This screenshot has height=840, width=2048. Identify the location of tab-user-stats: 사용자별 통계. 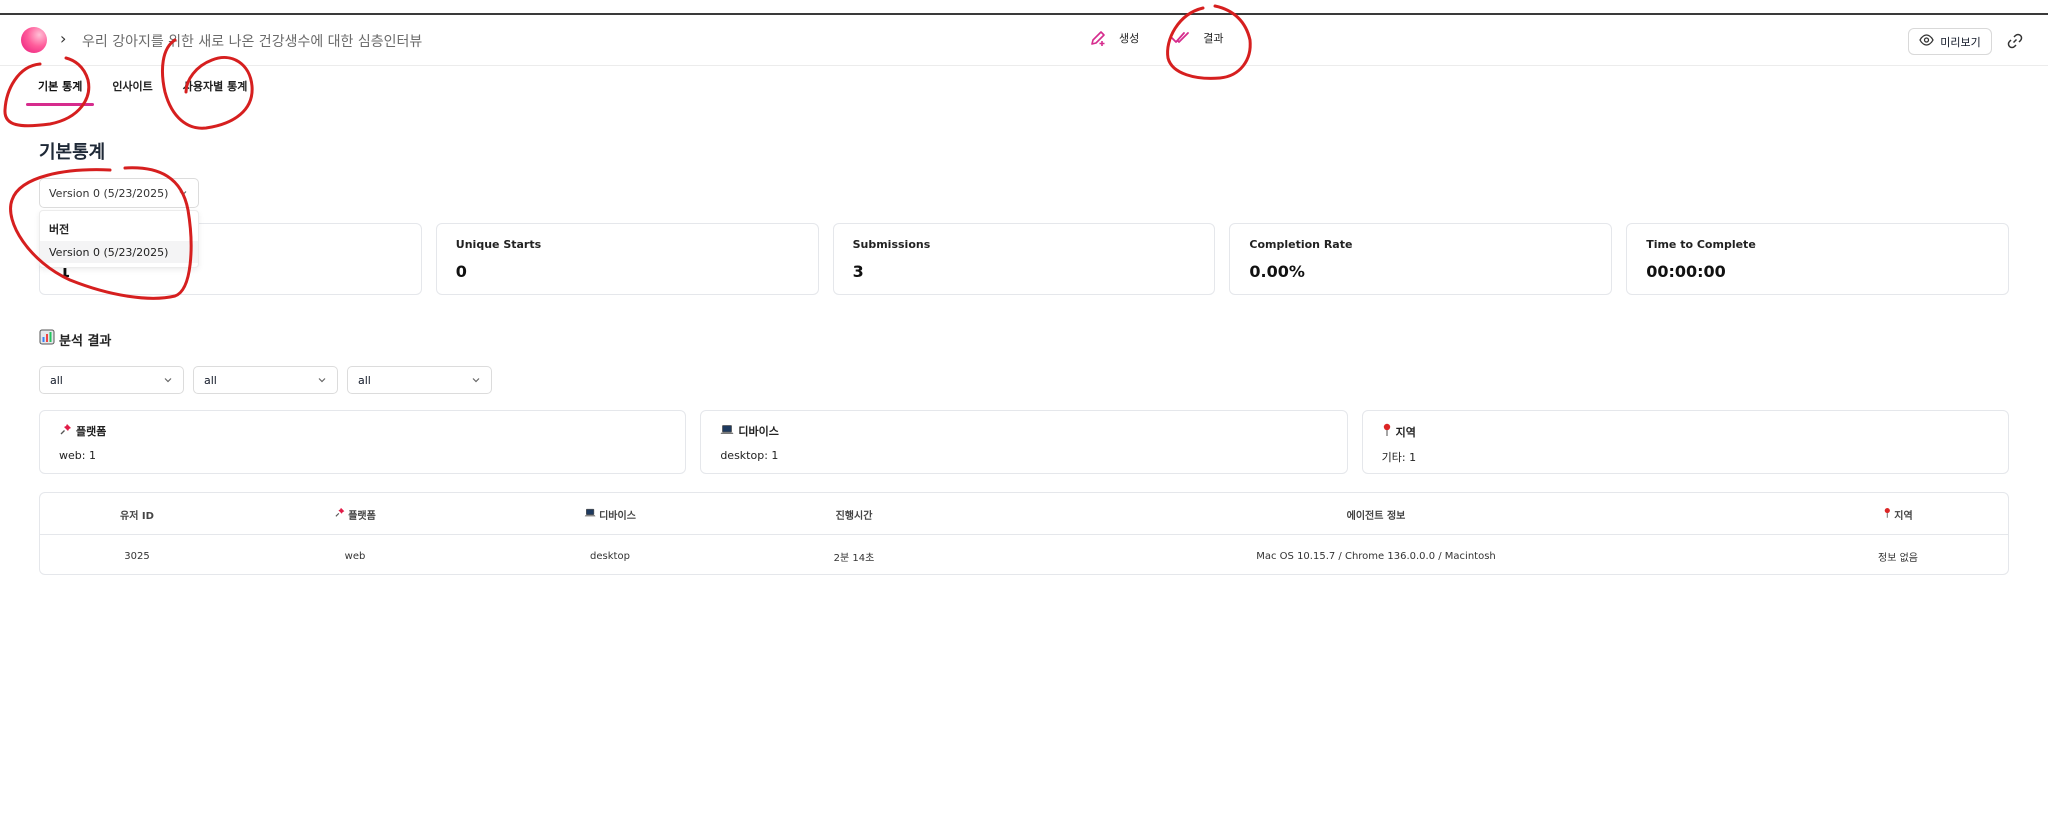
(215, 88).